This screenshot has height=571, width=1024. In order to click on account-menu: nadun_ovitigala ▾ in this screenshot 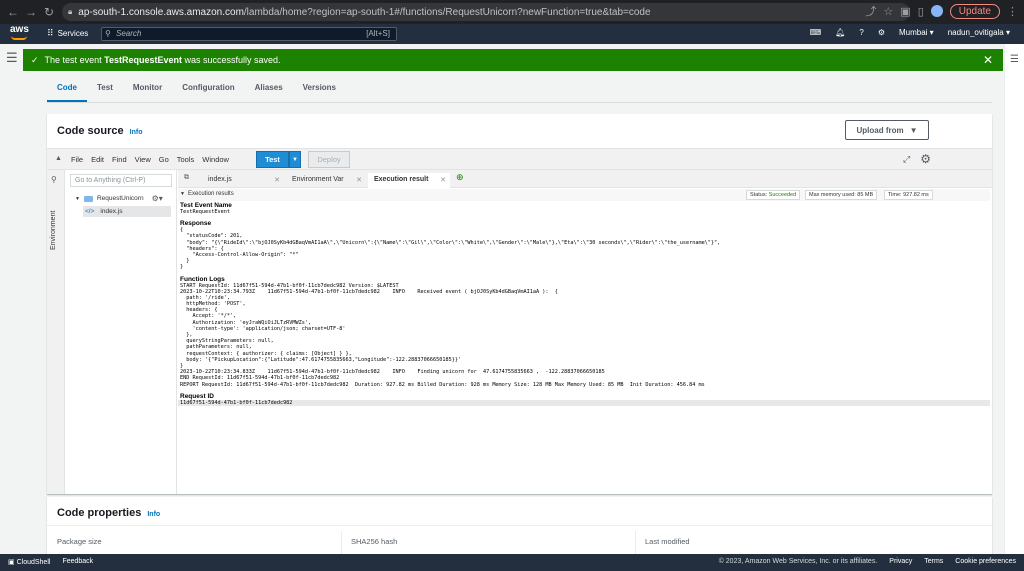, I will do `click(979, 32)`.